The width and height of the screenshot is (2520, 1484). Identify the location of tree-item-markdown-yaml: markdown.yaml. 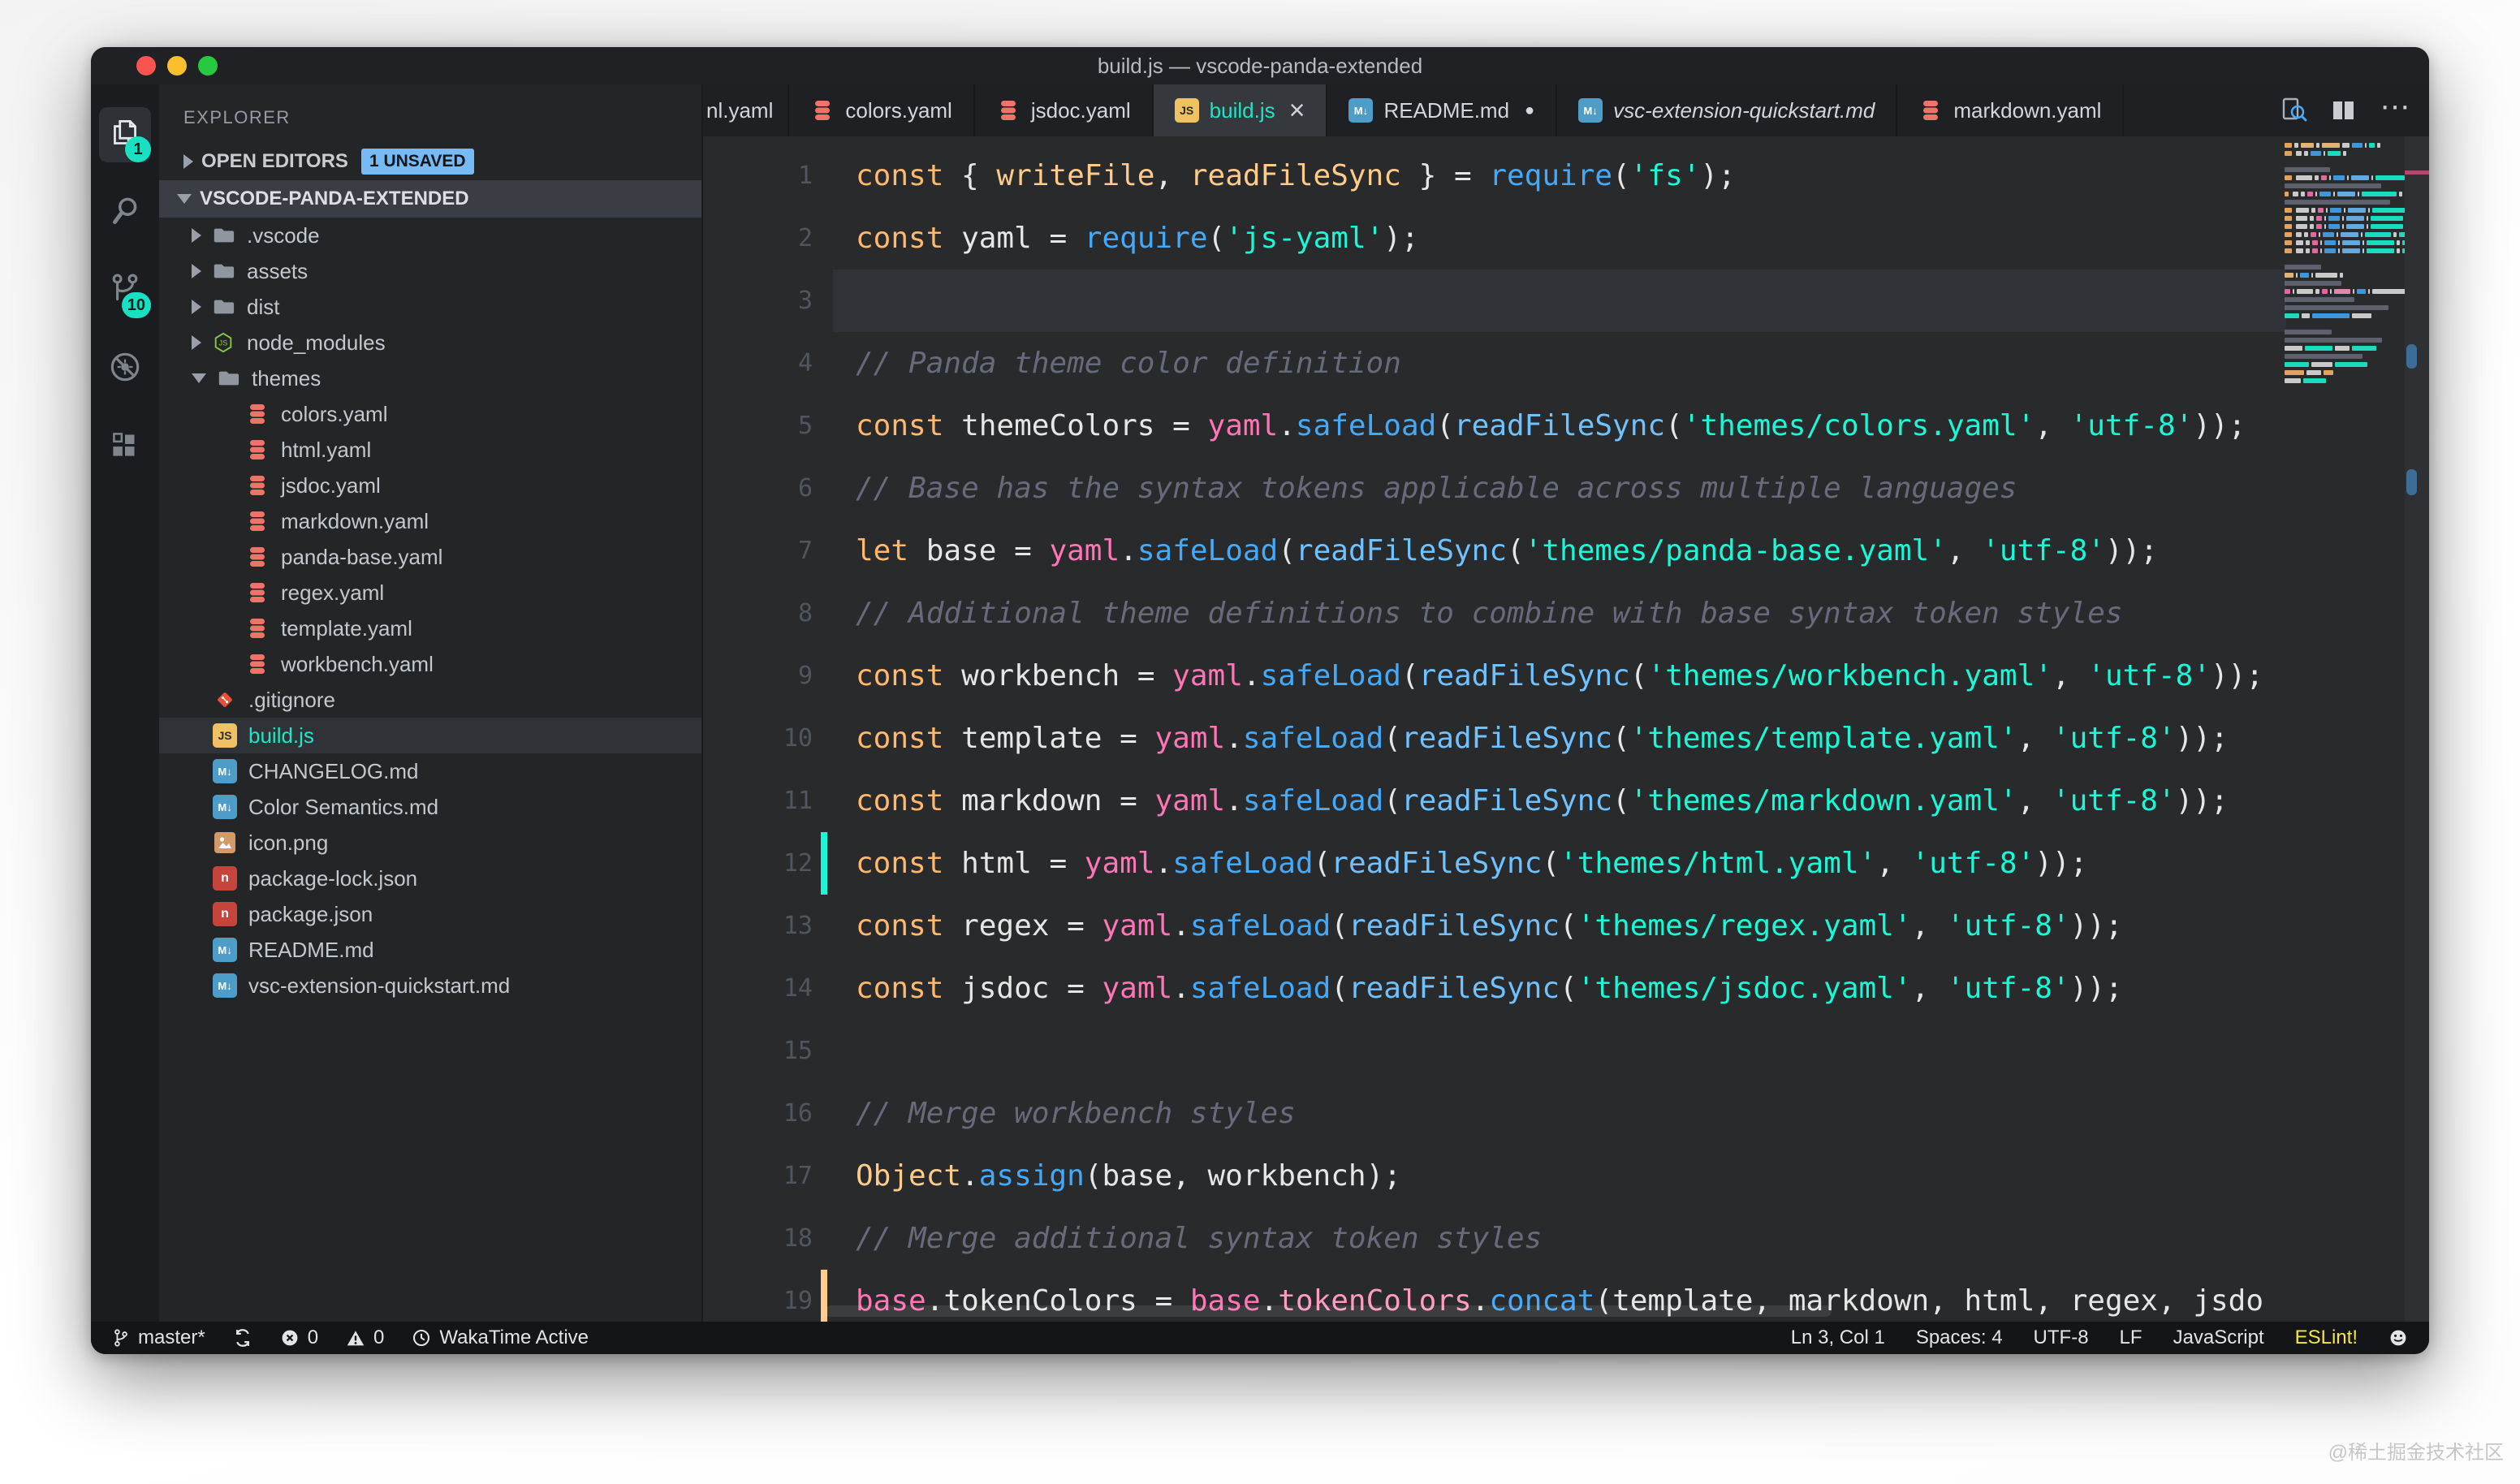
(430, 521).